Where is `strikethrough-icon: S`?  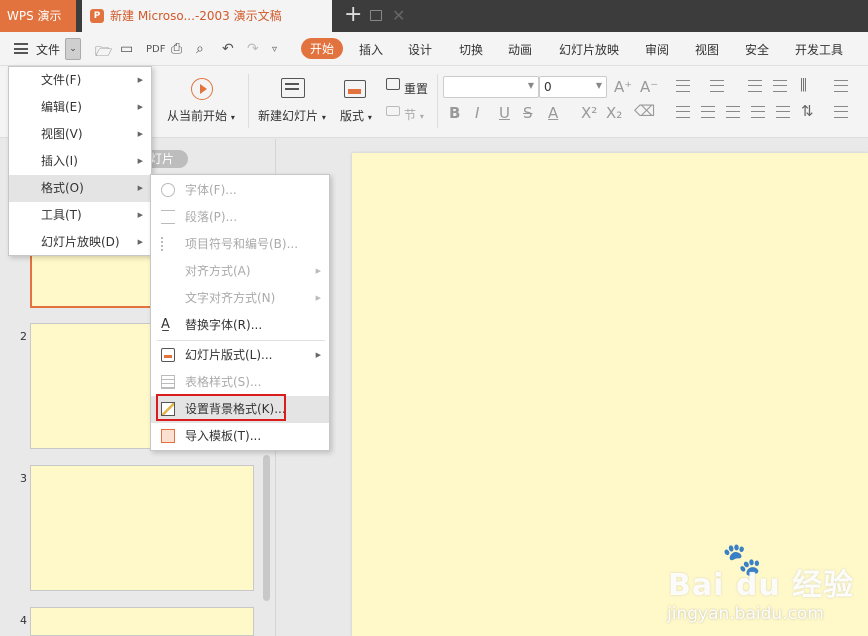
strikethrough-icon: S is located at coordinates (528, 113).